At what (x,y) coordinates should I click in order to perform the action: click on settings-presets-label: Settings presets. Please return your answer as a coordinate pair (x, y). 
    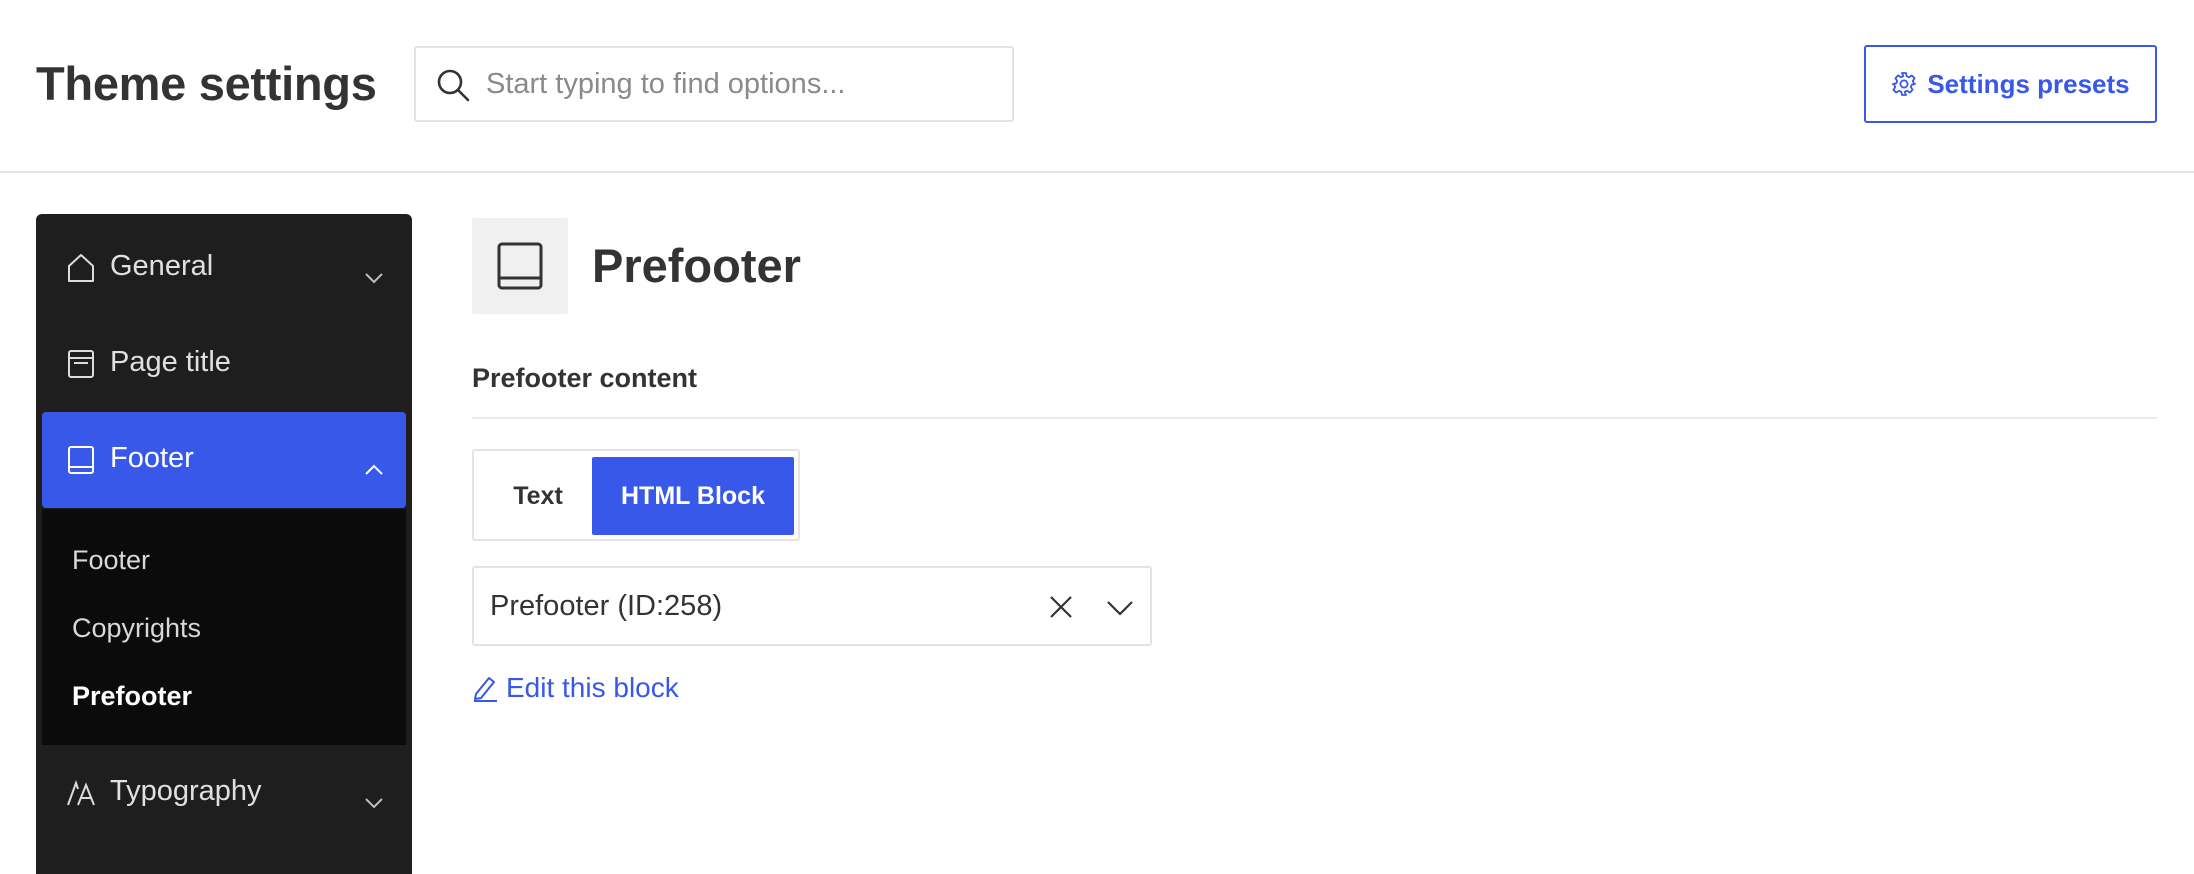
    Looking at the image, I should click on (2028, 83).